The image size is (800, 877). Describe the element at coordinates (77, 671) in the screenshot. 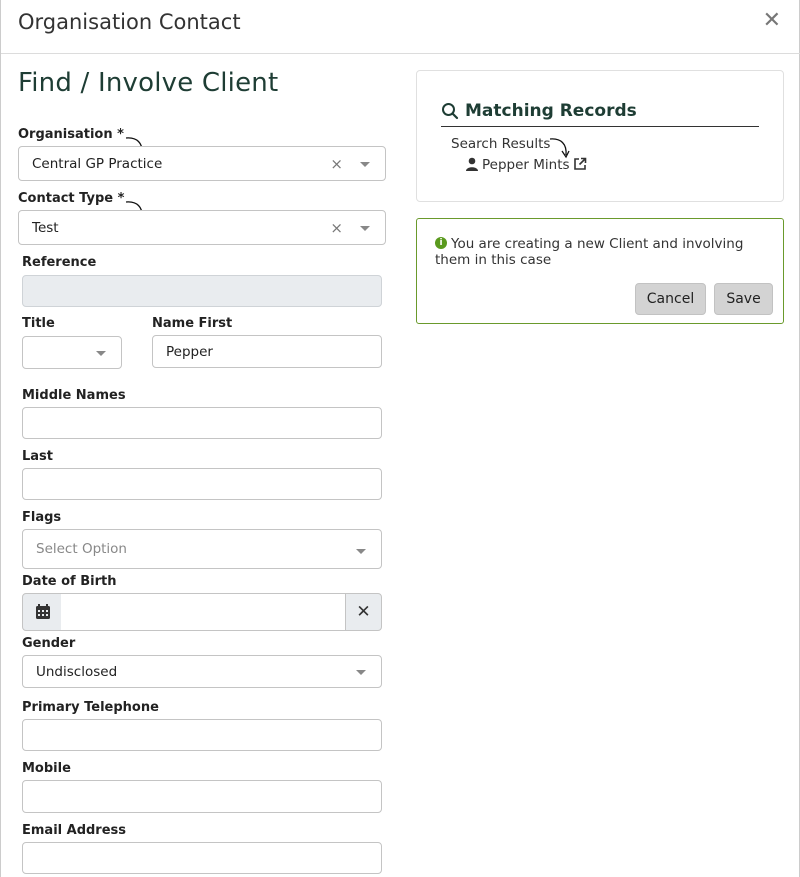

I see `gender-value: Undisclosed` at that location.